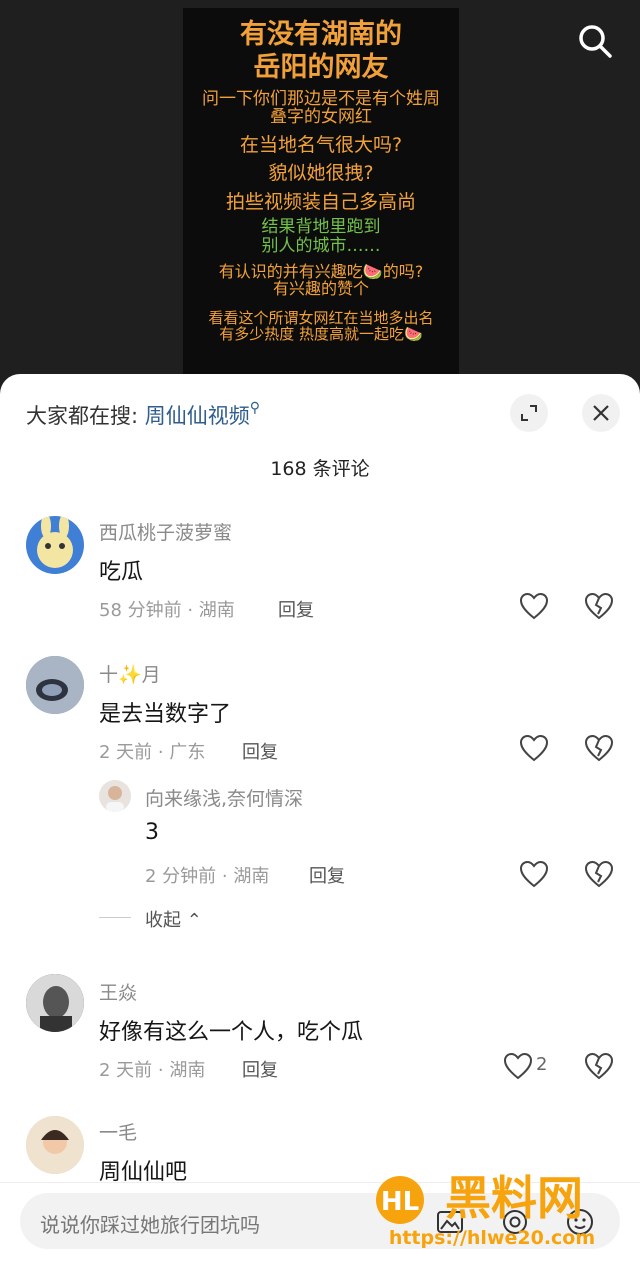 This screenshot has height=1281, width=640. Describe the element at coordinates (82, 416) in the screenshot. I see `hot-search-label: 大家都在搜:` at that location.